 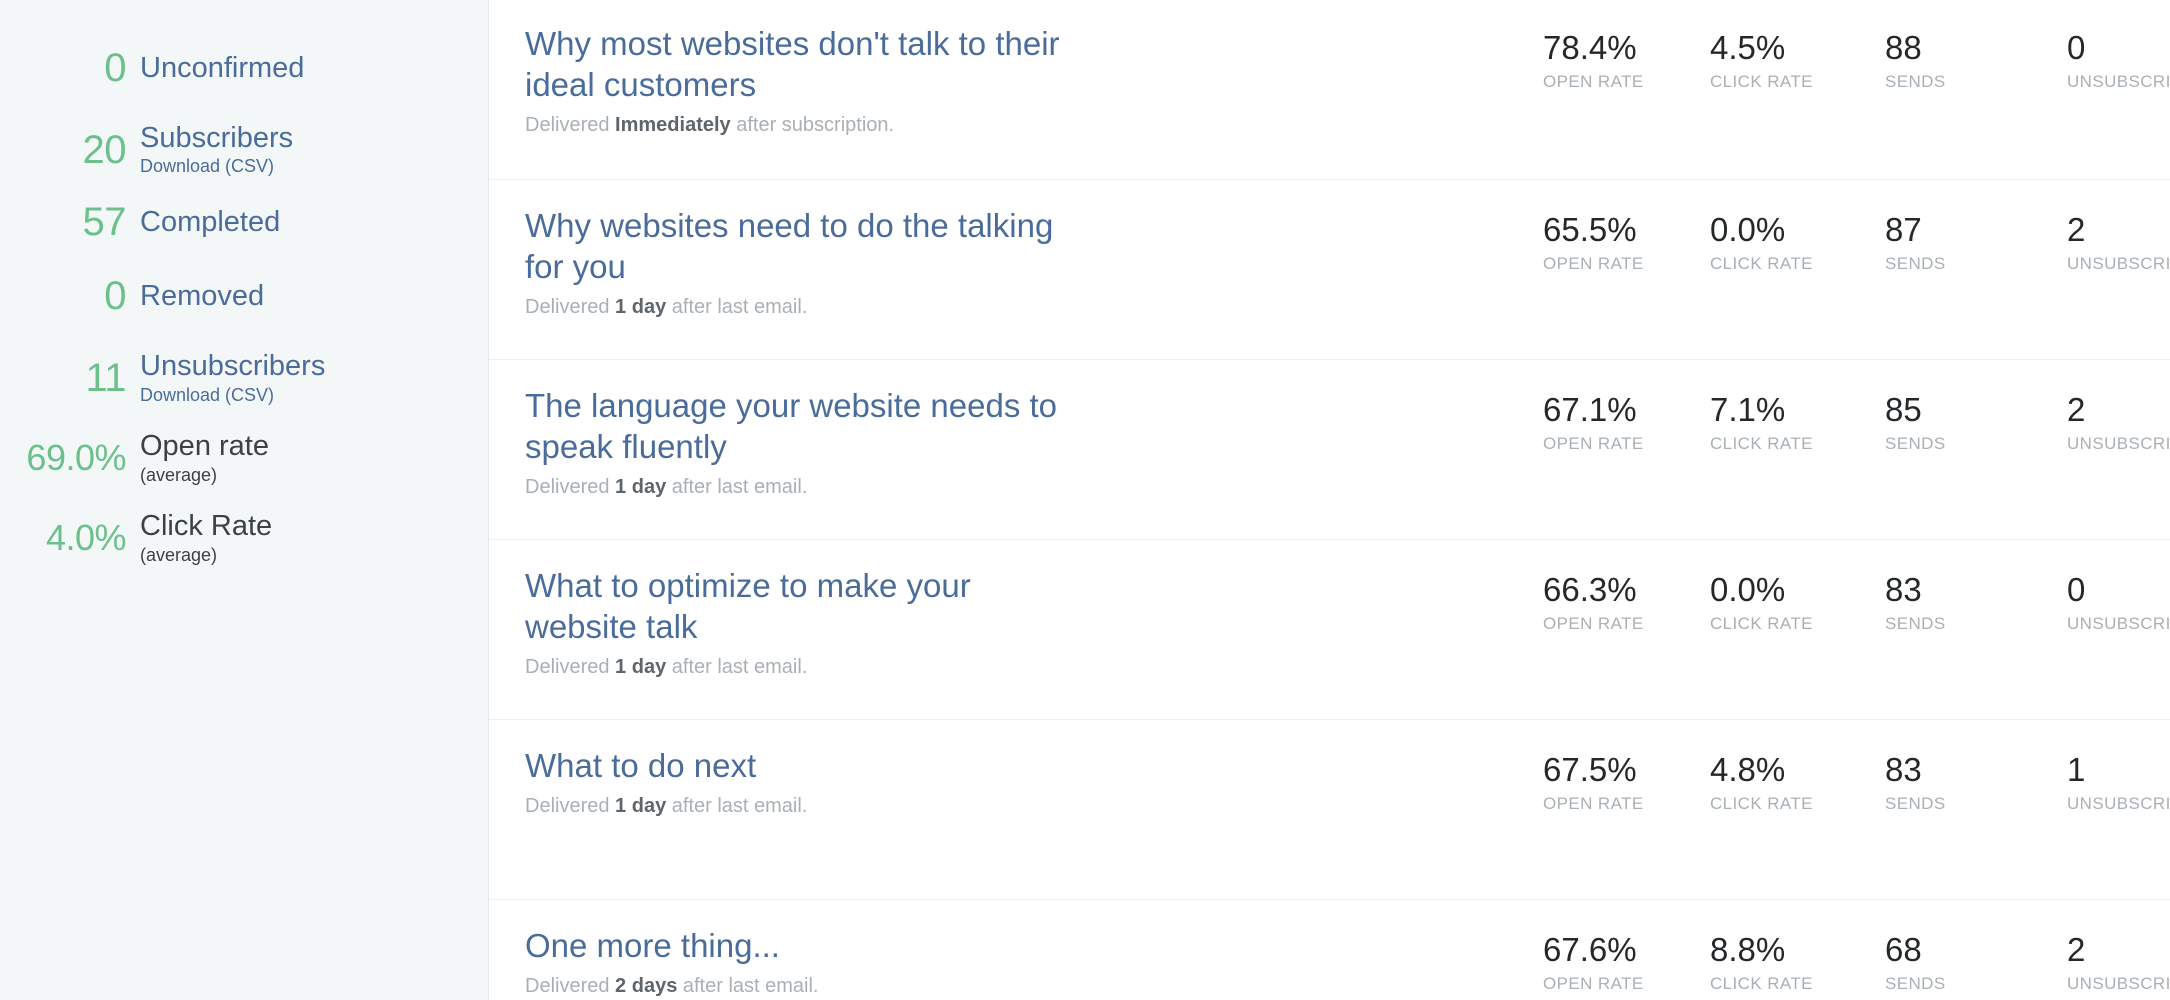 What do you see at coordinates (1762, 962) in the screenshot?
I see `metric-click-rate: 8.8% CLICK RATE` at bounding box center [1762, 962].